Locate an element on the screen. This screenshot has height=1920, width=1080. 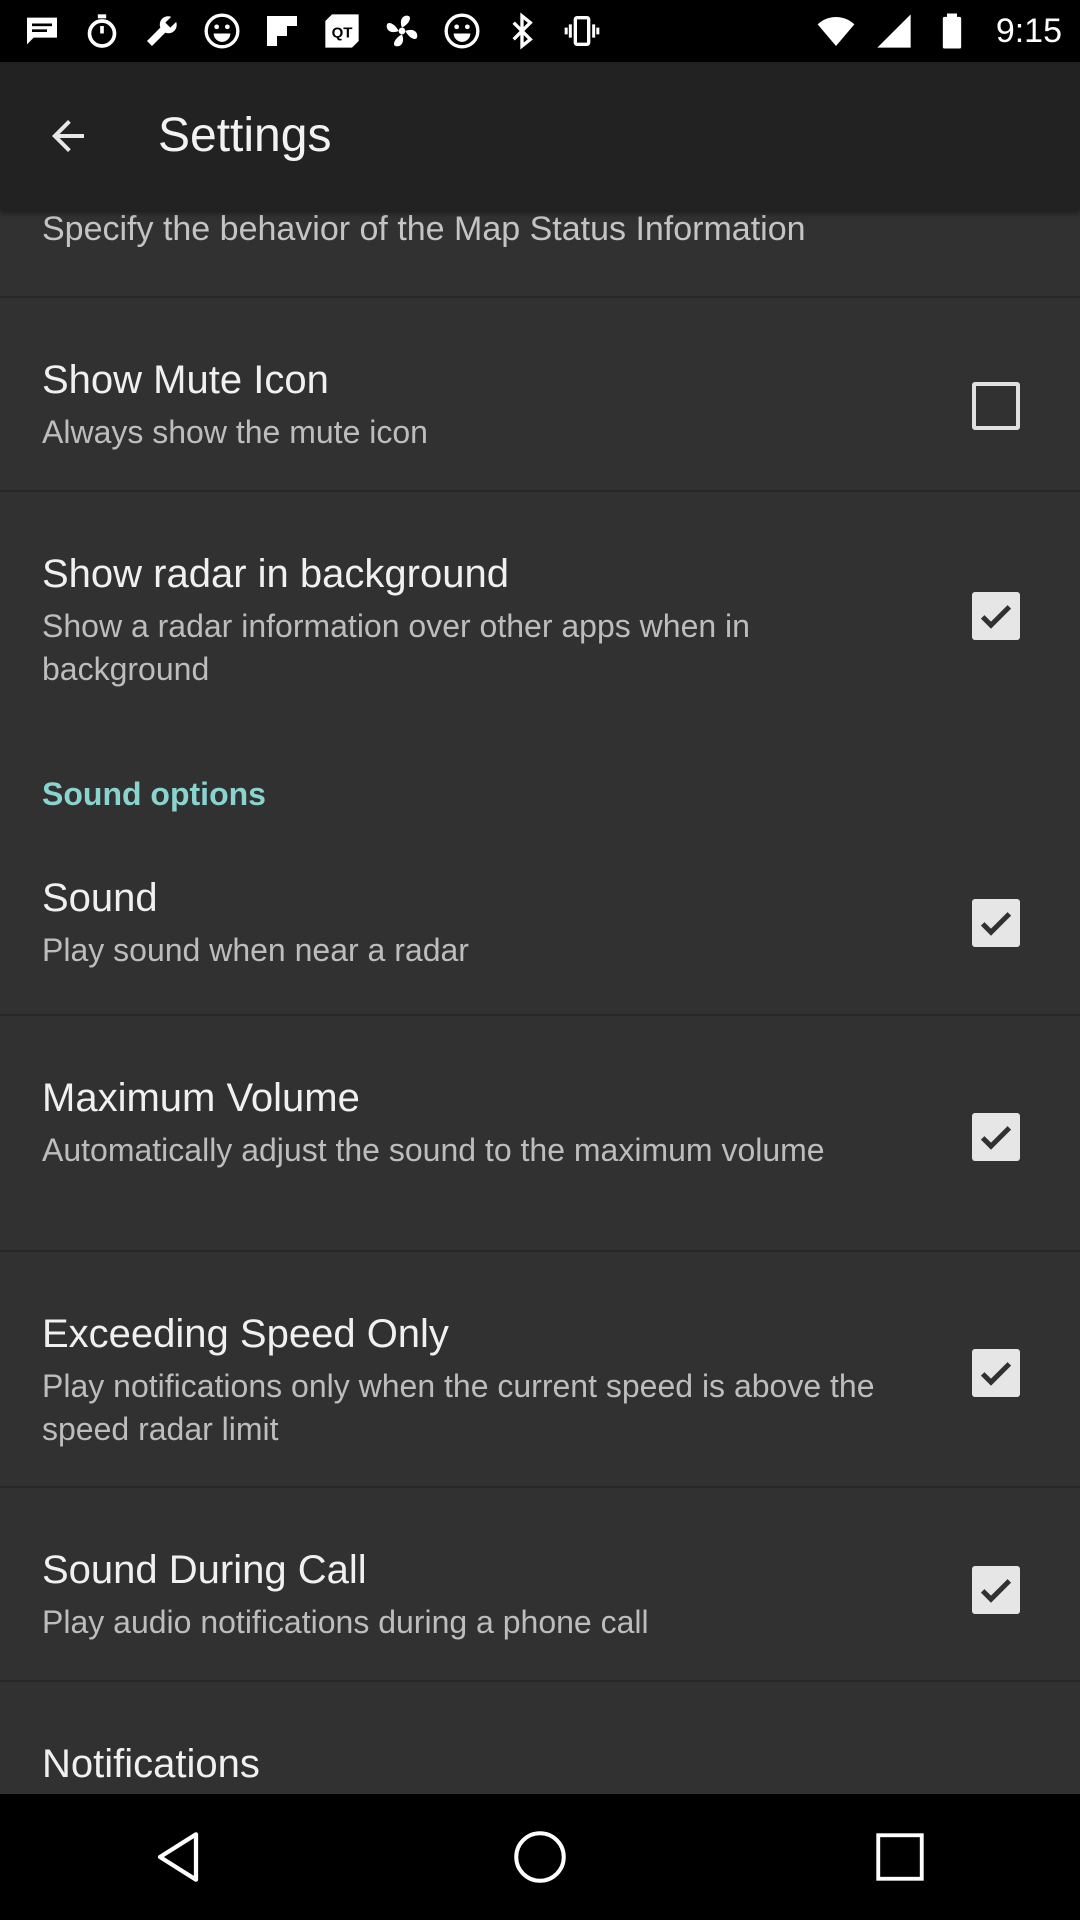
pref-title: Sound During Call is located at coordinates (204, 1570).